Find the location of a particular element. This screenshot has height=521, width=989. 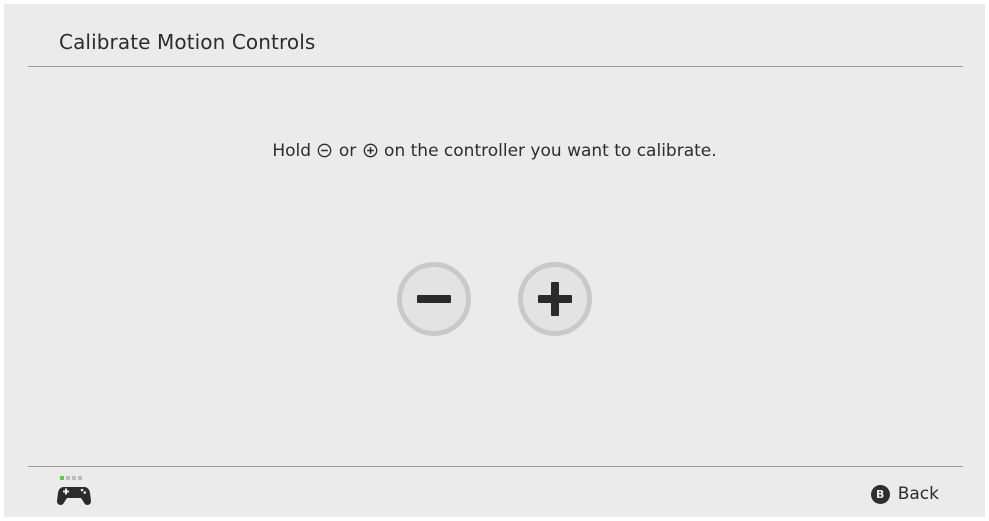

back-button: B Back is located at coordinates (904, 494).